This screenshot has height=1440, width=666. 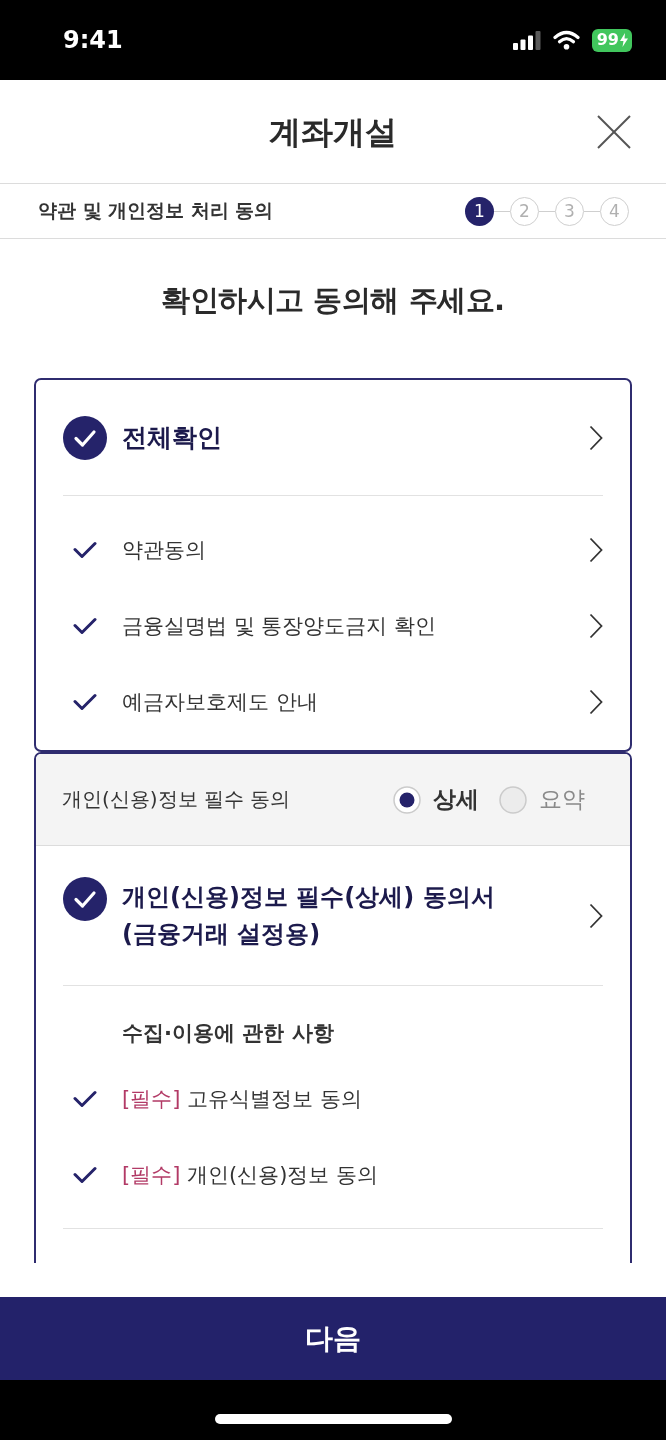 What do you see at coordinates (524, 211) in the screenshot?
I see `step-indicator: 2` at bounding box center [524, 211].